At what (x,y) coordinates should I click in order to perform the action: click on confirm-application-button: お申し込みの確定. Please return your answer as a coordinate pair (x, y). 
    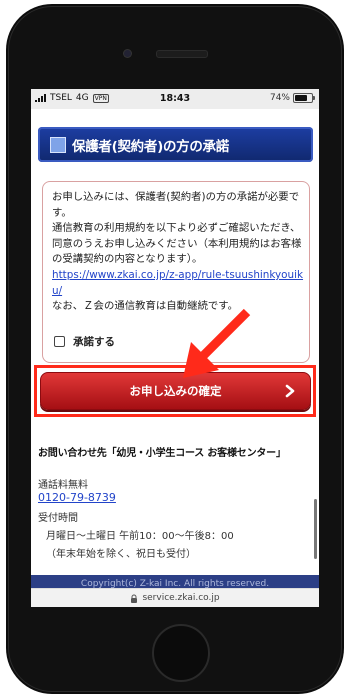
    Looking at the image, I should click on (175, 391).